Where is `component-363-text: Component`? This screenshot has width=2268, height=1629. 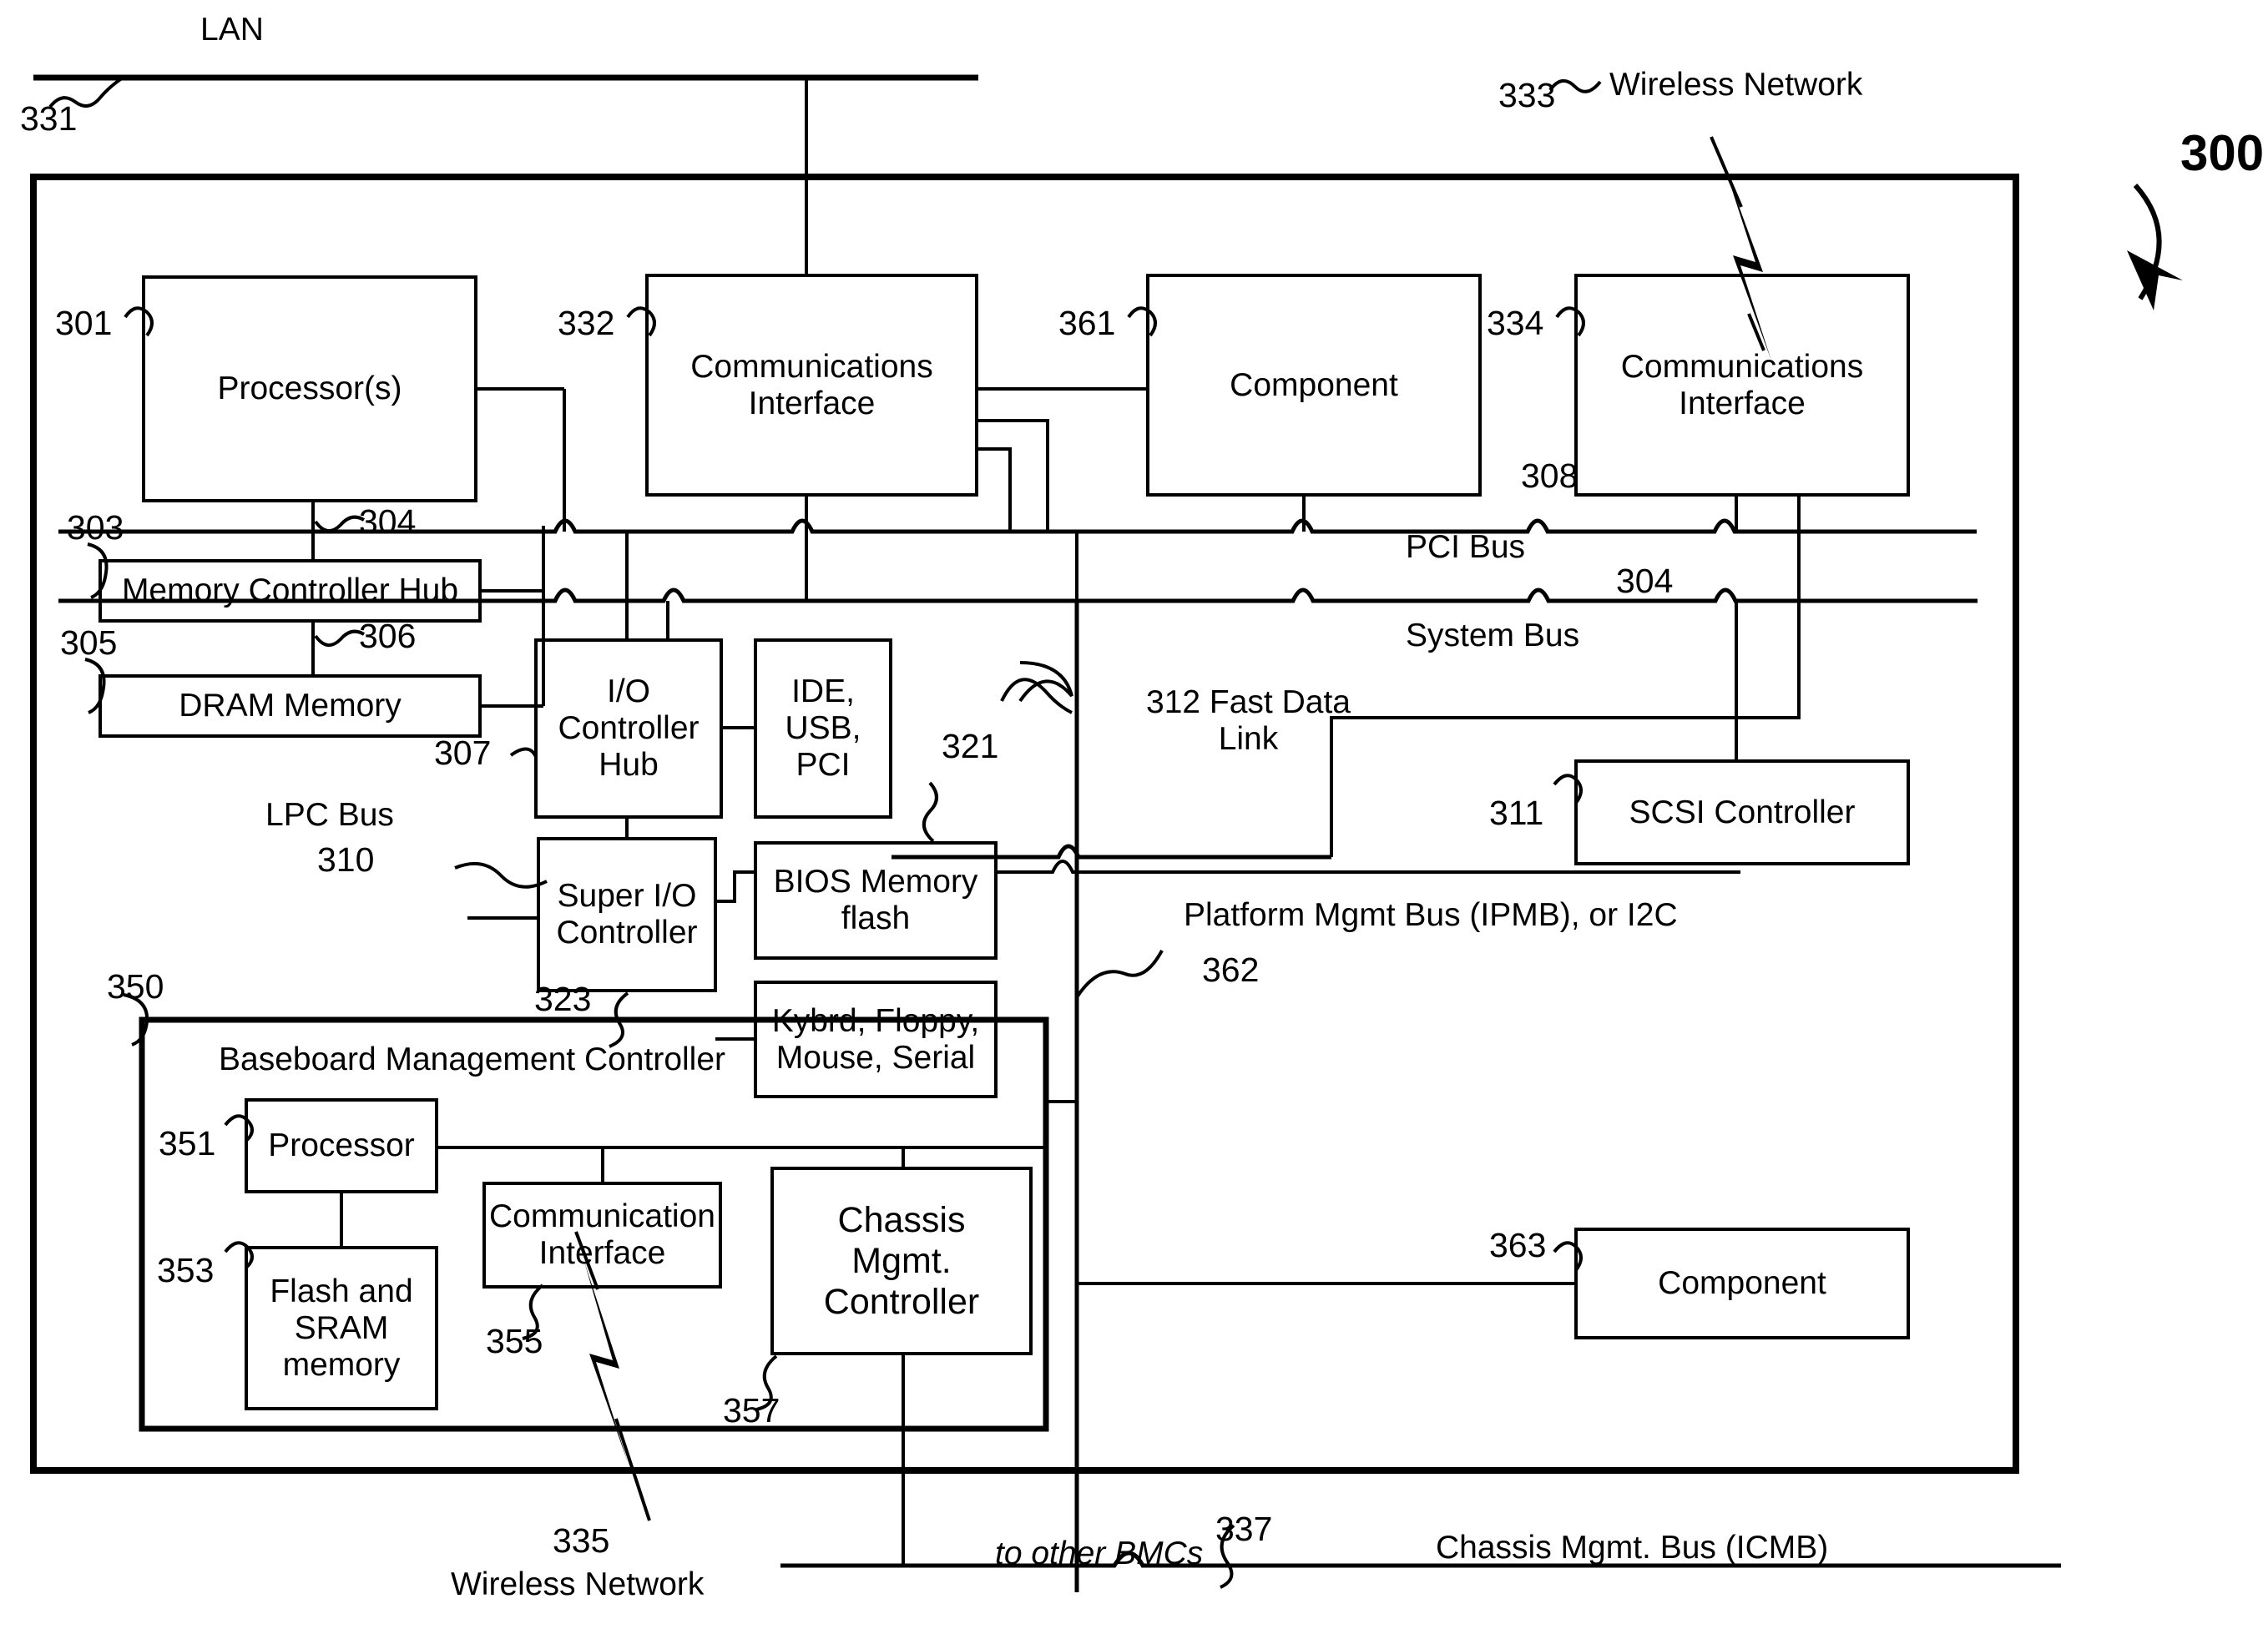
component-363-text: Component is located at coordinates (1742, 1283).